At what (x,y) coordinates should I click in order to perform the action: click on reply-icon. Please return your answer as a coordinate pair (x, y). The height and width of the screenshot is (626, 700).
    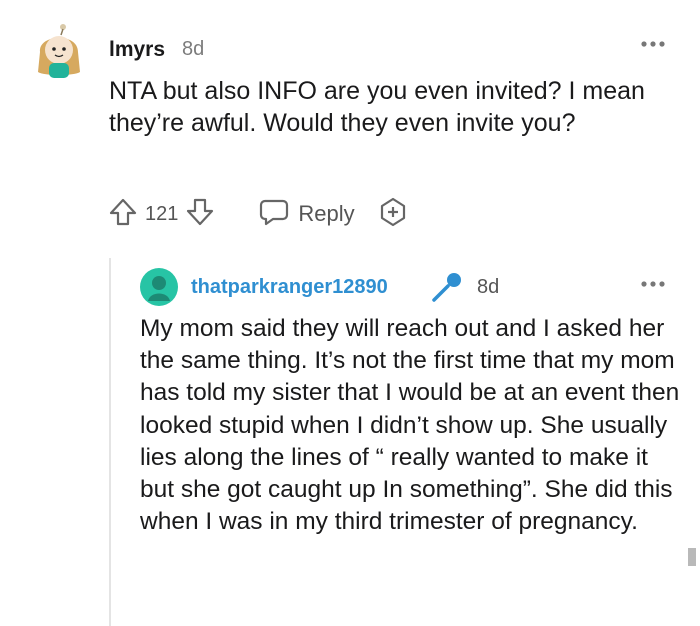
    Looking at the image, I should click on (274, 214).